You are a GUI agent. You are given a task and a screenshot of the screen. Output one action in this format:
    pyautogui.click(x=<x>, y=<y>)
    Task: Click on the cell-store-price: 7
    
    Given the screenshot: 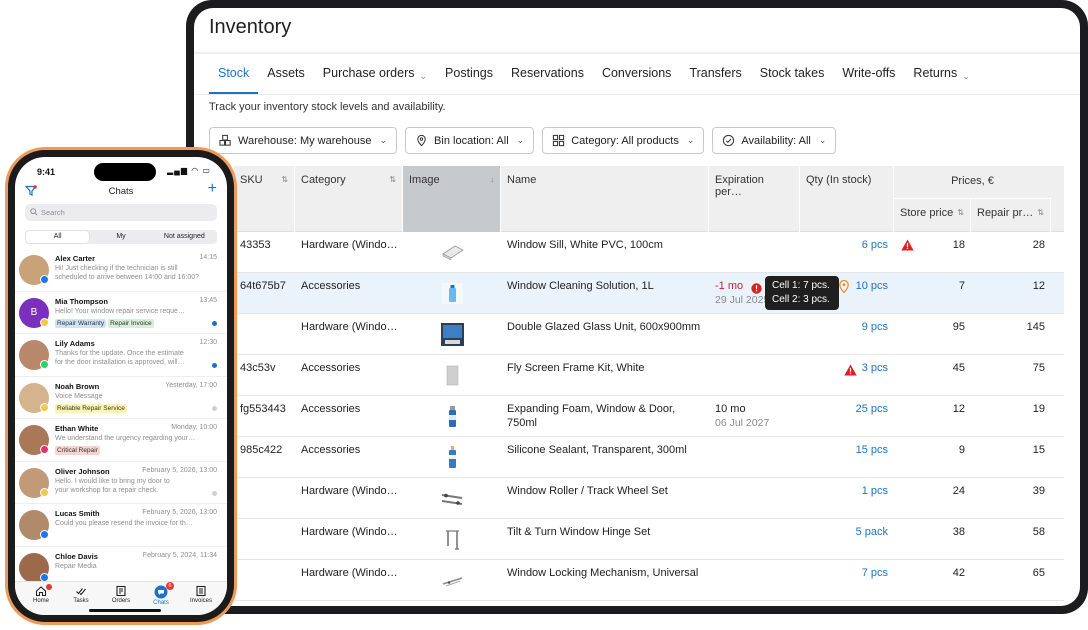 What is the action you would take?
    pyautogui.click(x=961, y=286)
    